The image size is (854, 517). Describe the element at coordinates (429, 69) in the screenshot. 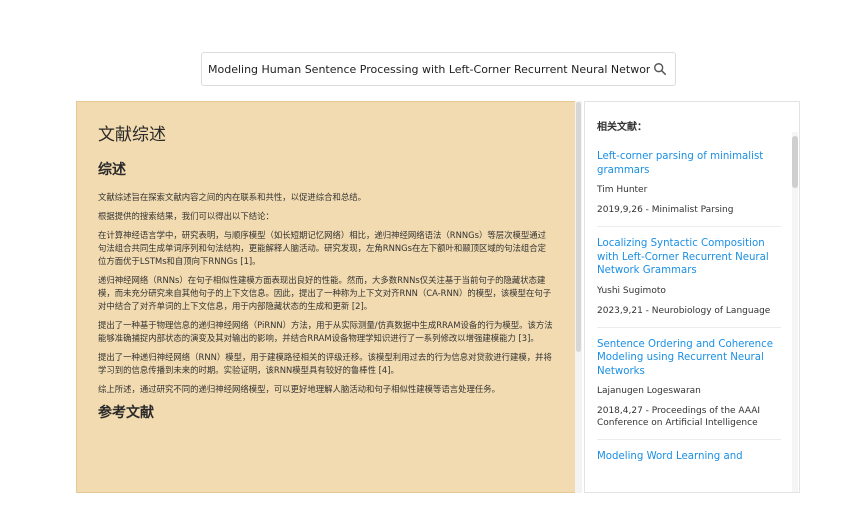

I see `search-input` at that location.